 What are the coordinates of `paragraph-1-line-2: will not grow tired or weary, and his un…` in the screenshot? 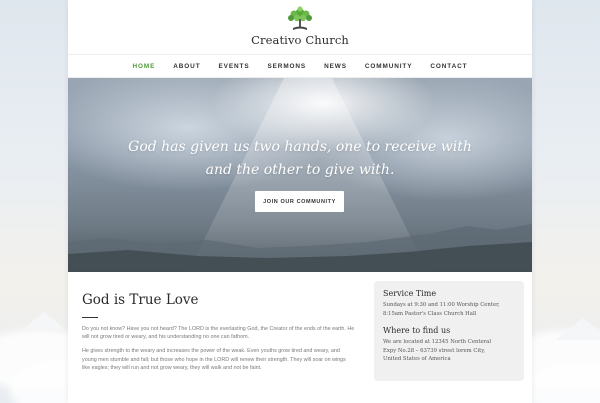 It's located at (166, 337).